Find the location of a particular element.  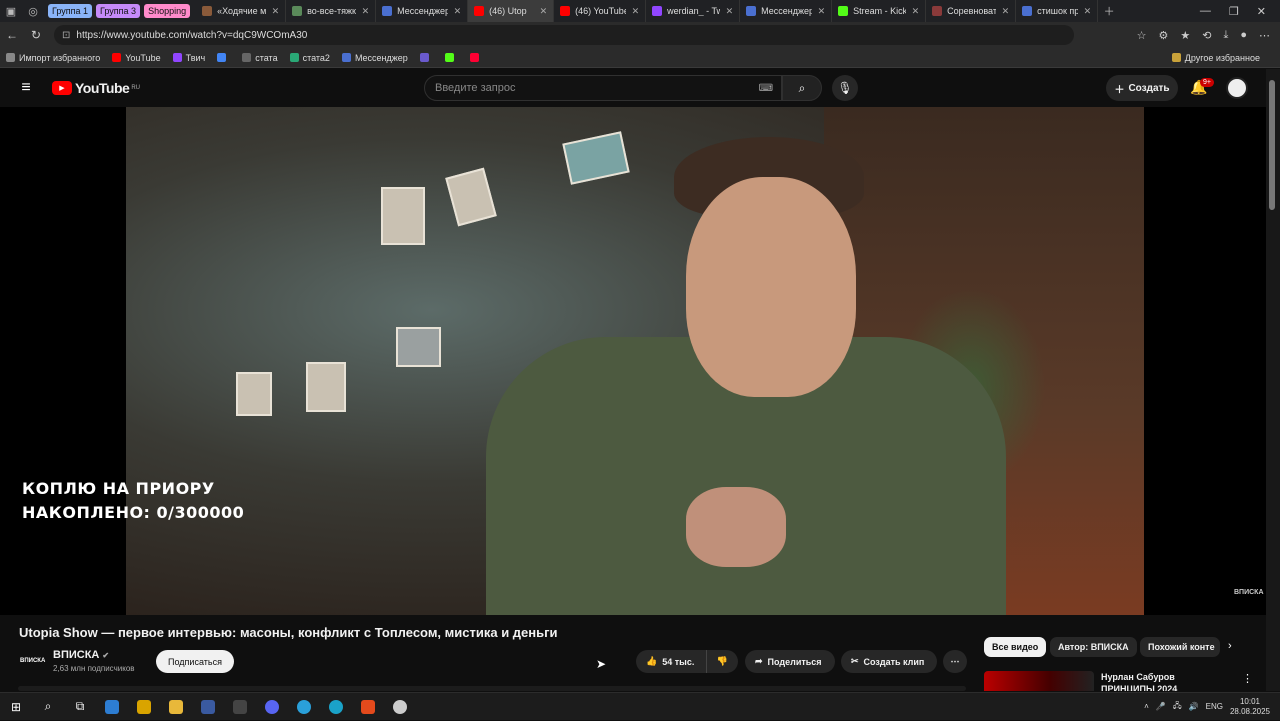

voice-search-button: 🎙 is located at coordinates (845, 88).